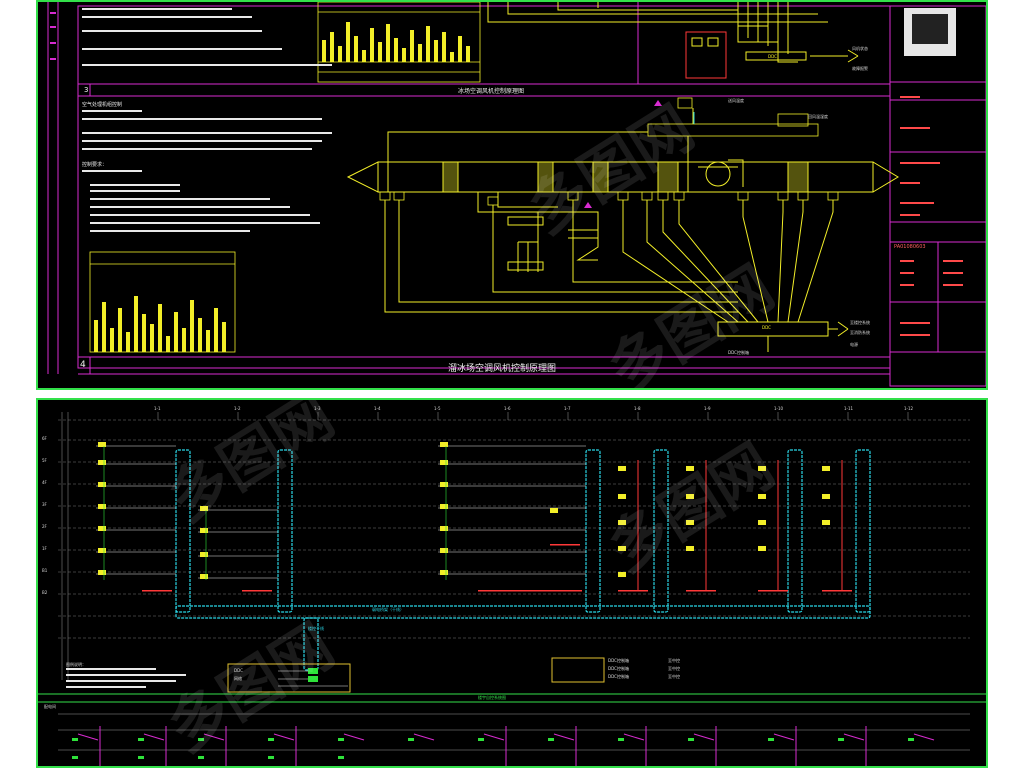  I want to click on section3-number: 3, so click(86, 90).